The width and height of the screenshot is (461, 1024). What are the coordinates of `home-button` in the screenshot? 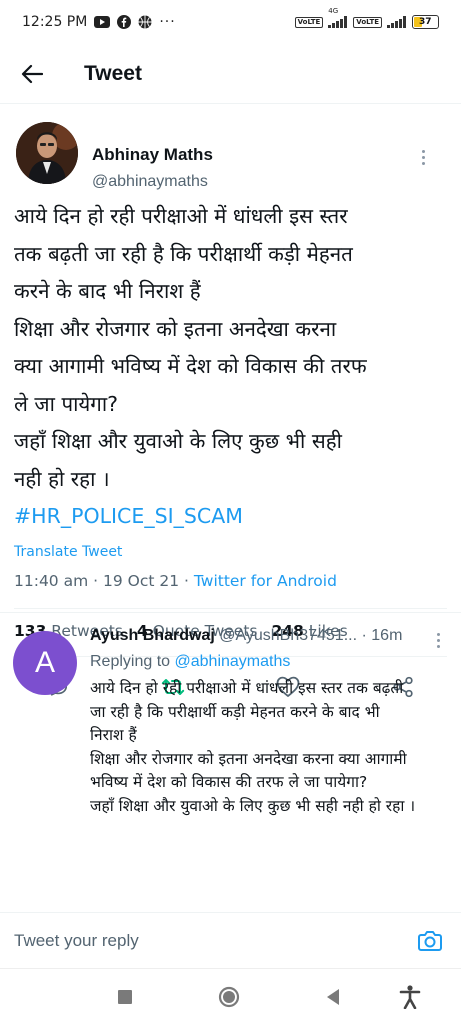 It's located at (229, 997).